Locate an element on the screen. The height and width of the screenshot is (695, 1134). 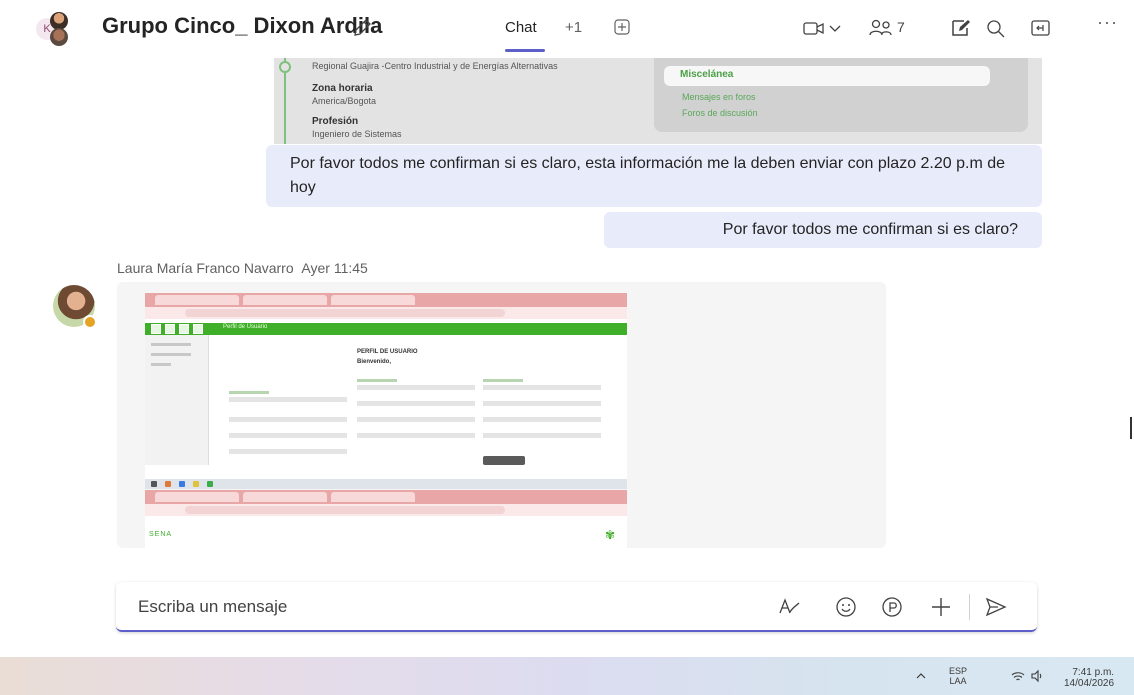
os-taskbar: ESP LAA 7:41 p.m. 14/04/2026 is located at coordinates (567, 676).